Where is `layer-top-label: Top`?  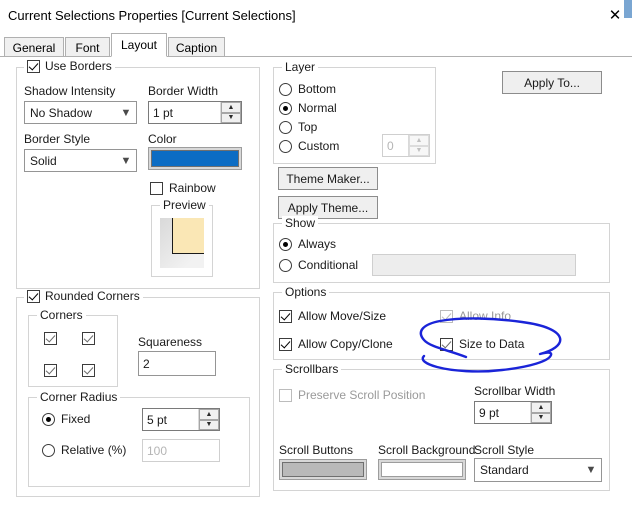
layer-top-label: Top is located at coordinates (308, 127).